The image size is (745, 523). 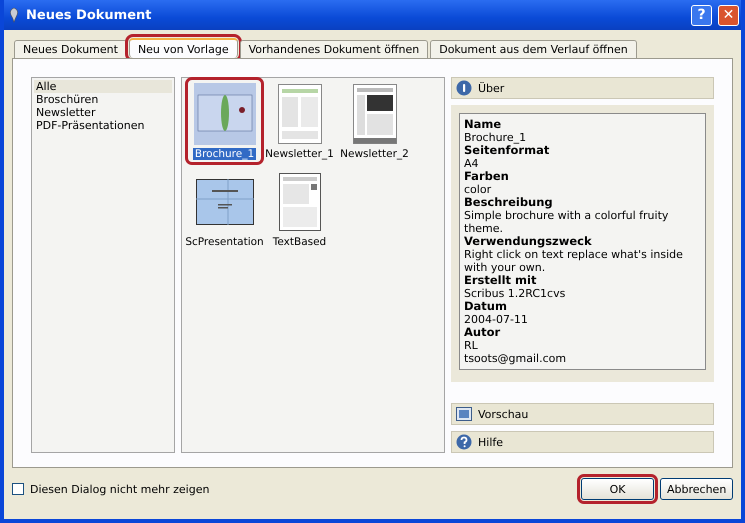 What do you see at coordinates (18, 489) in the screenshot?
I see `checkbox` at bounding box center [18, 489].